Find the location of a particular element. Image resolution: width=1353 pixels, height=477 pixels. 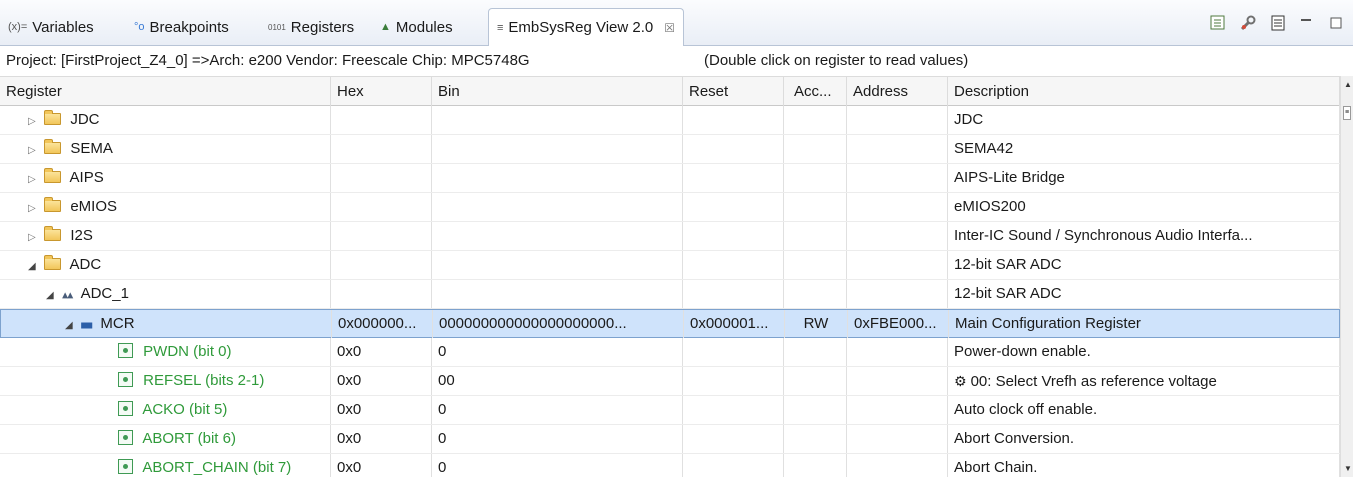

description-with-options: ⚙ 00: Select Vrefh as reference voltage is located at coordinates (1144, 381).